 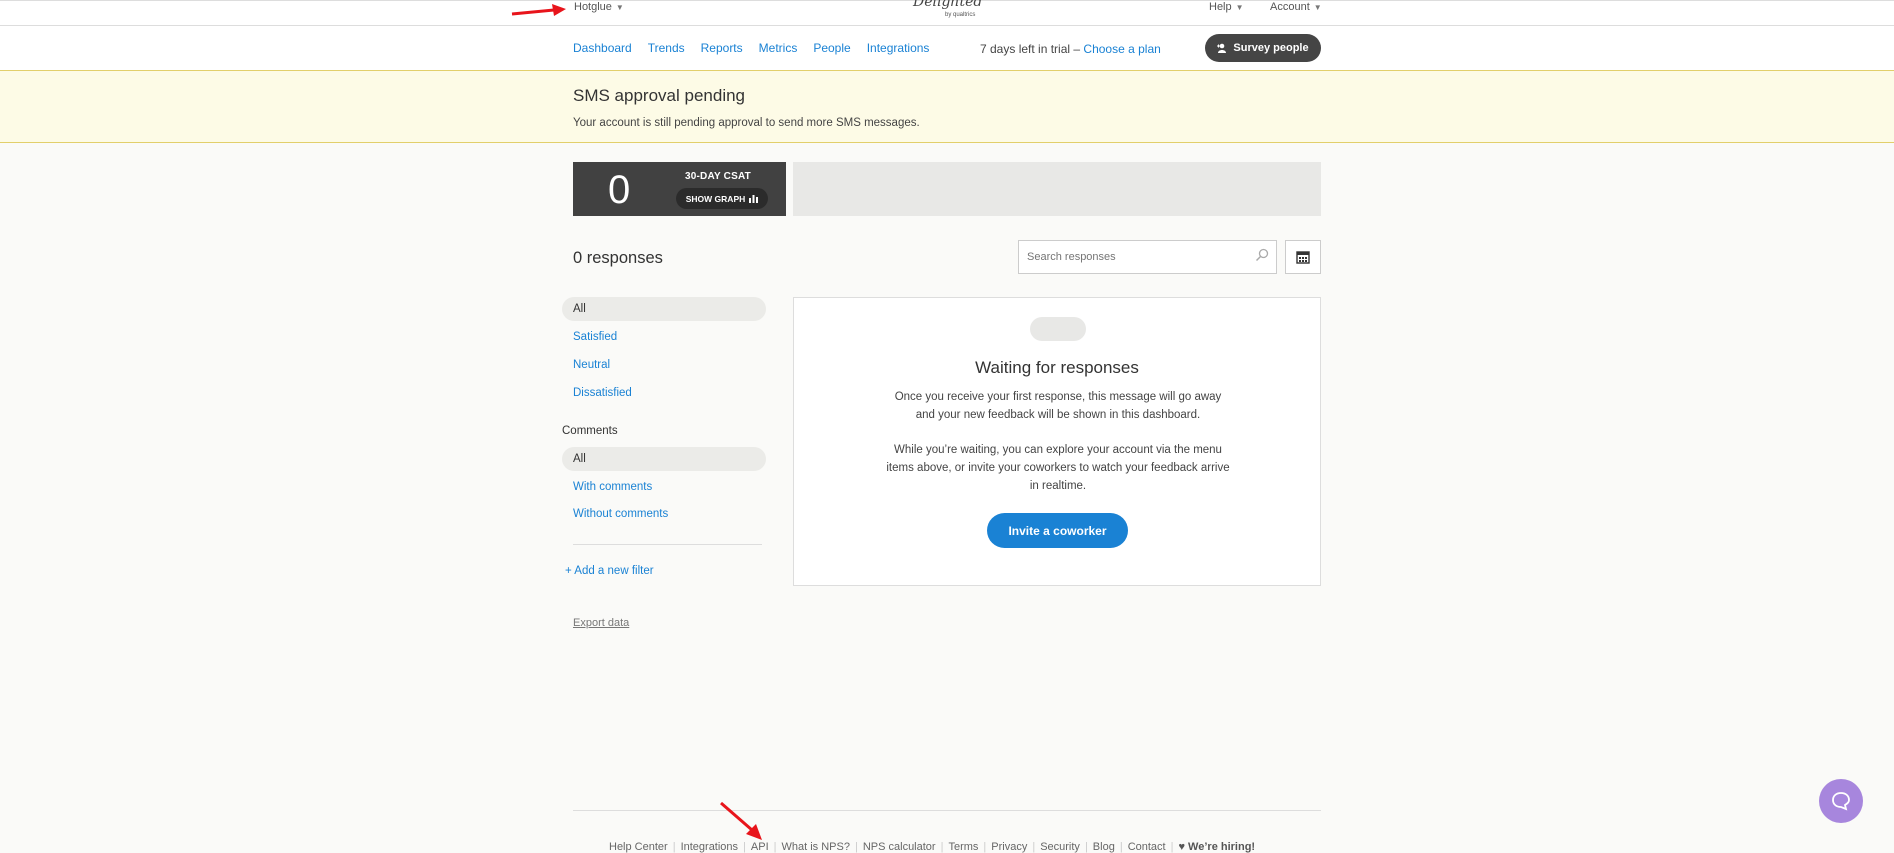 I want to click on footer-terms: Terms, so click(x=963, y=847).